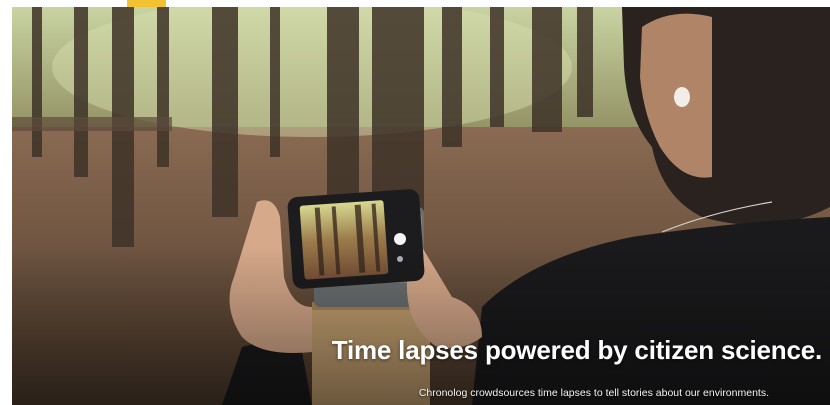  Describe the element at coordinates (146, 3) in the screenshot. I see `nav-active-indicator` at that location.